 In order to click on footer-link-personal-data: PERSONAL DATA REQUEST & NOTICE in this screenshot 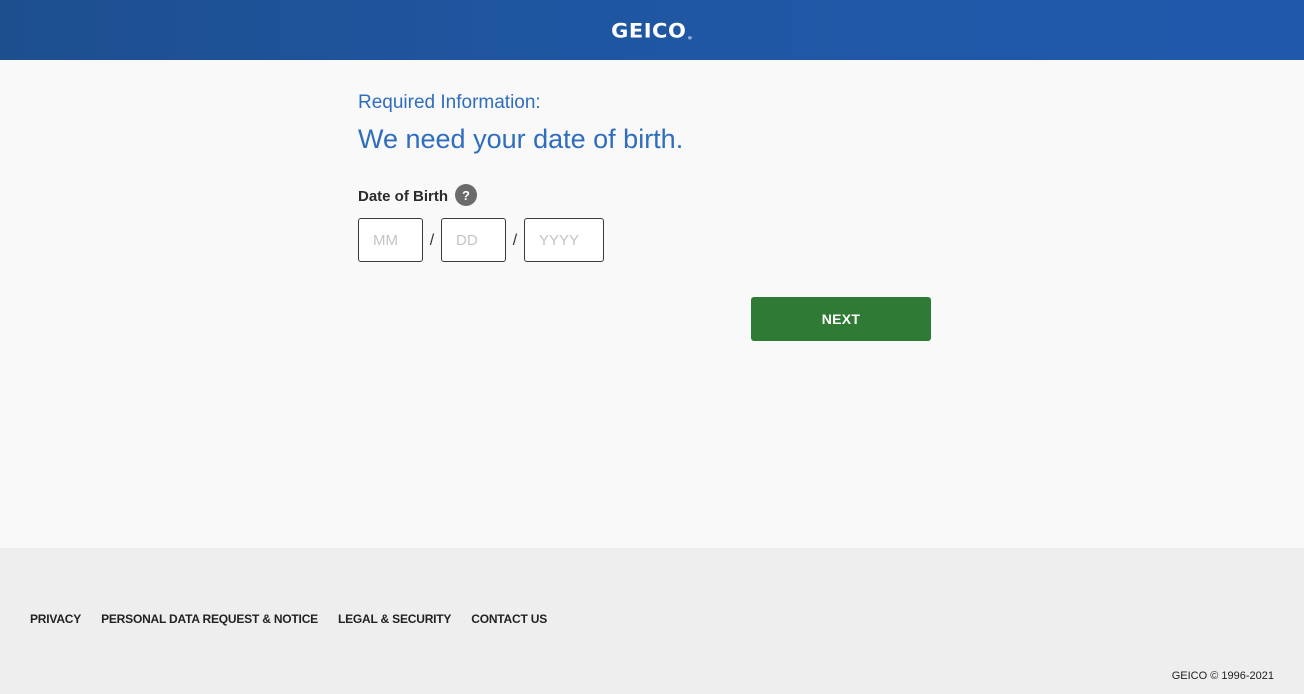, I will do `click(209, 619)`.